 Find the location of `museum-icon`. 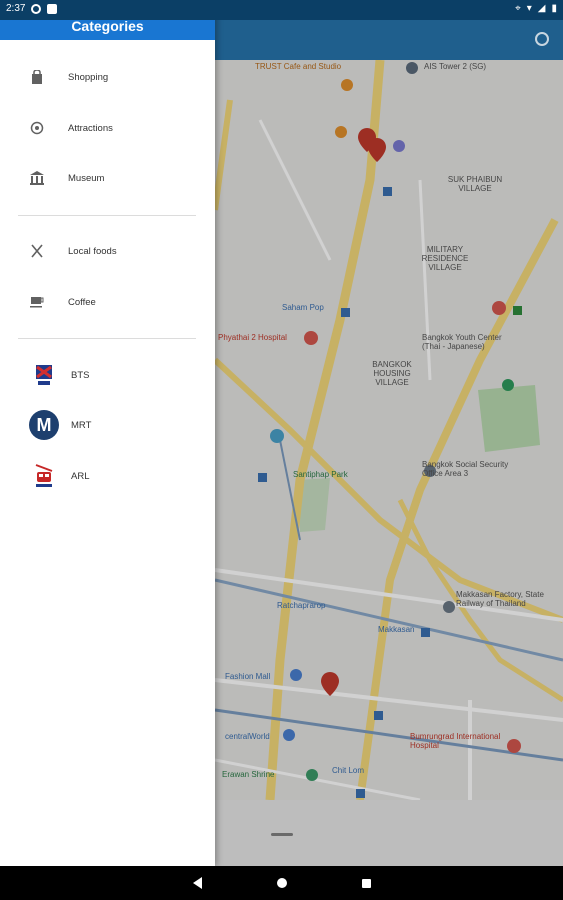

museum-icon is located at coordinates (37, 178).